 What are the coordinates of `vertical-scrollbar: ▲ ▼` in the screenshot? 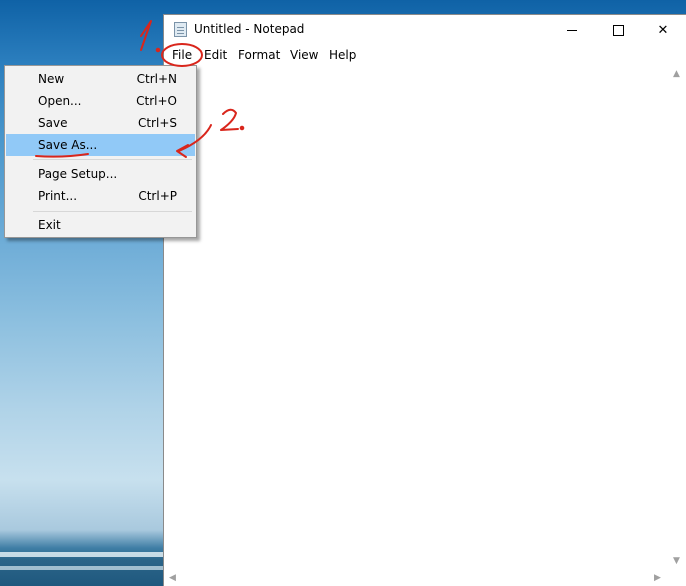 It's located at (677, 317).